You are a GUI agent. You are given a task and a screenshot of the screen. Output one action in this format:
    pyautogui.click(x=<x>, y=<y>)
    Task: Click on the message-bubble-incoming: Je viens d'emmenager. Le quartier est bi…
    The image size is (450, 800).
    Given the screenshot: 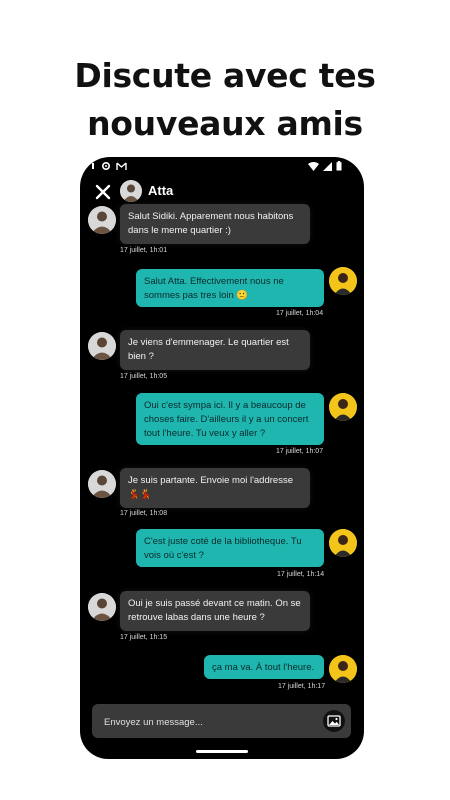 What is the action you would take?
    pyautogui.click(x=215, y=350)
    